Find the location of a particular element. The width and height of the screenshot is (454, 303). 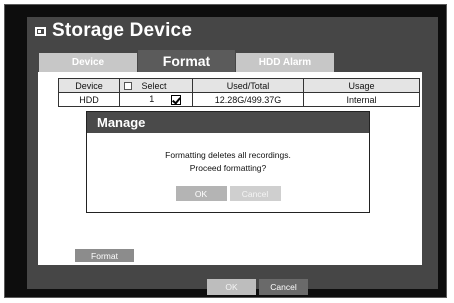

dialog-cancel-button: Cancel is located at coordinates (255, 193).